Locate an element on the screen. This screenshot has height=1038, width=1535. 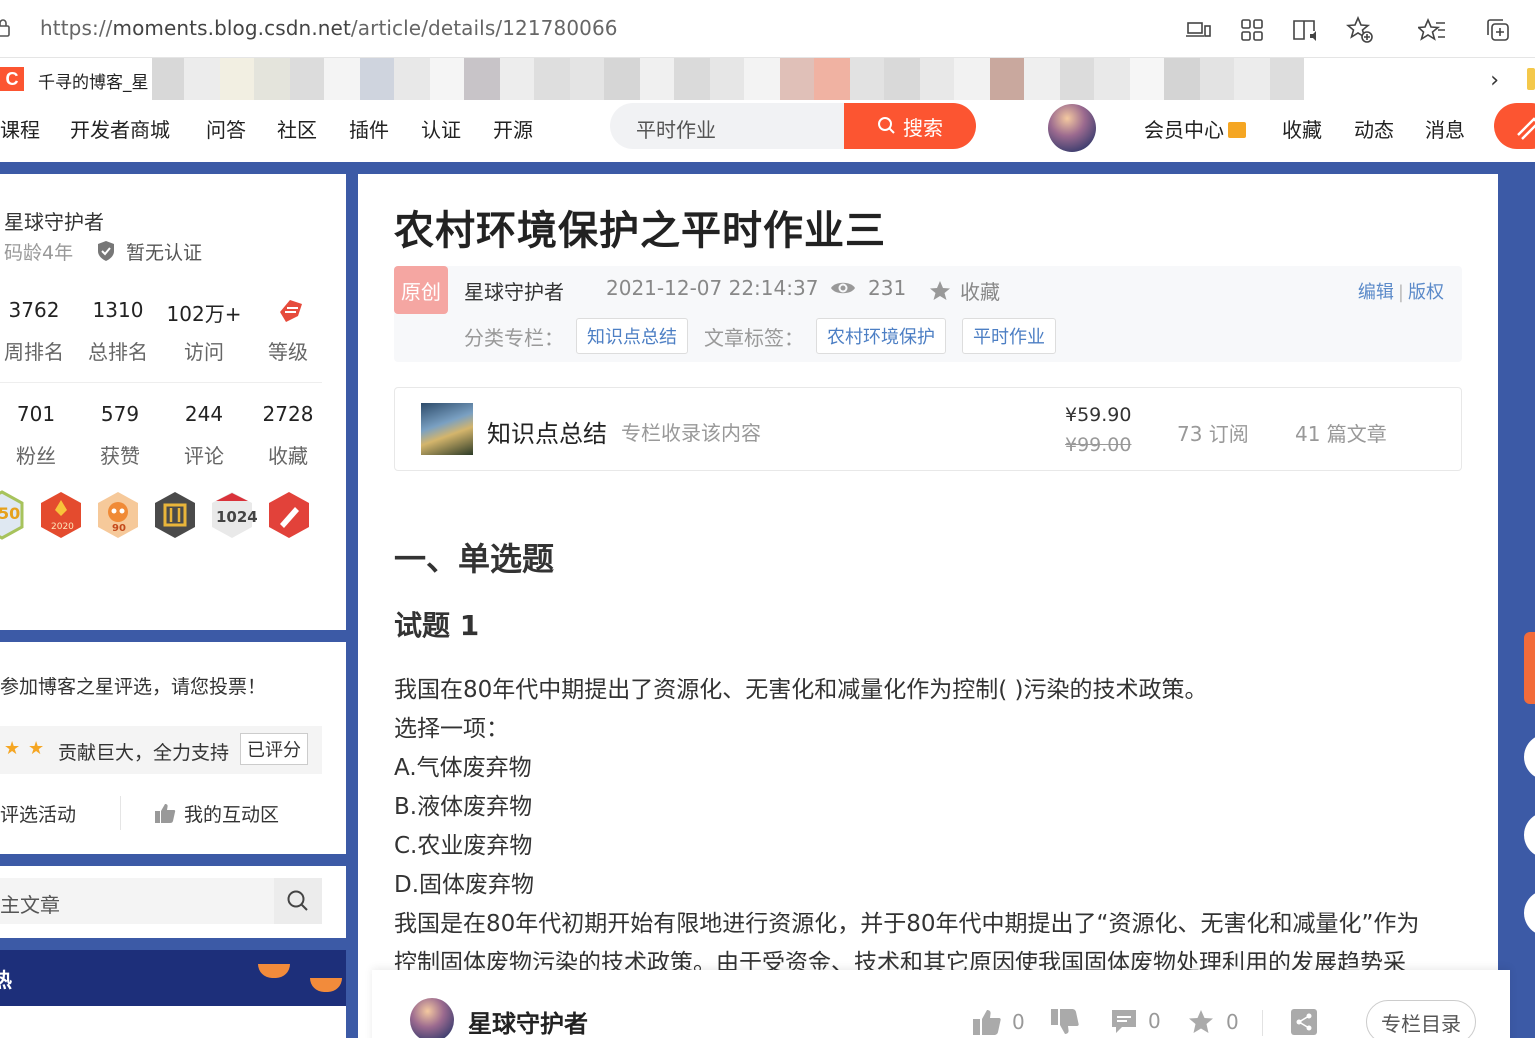
star-icon: ★ is located at coordinates (36, 748).